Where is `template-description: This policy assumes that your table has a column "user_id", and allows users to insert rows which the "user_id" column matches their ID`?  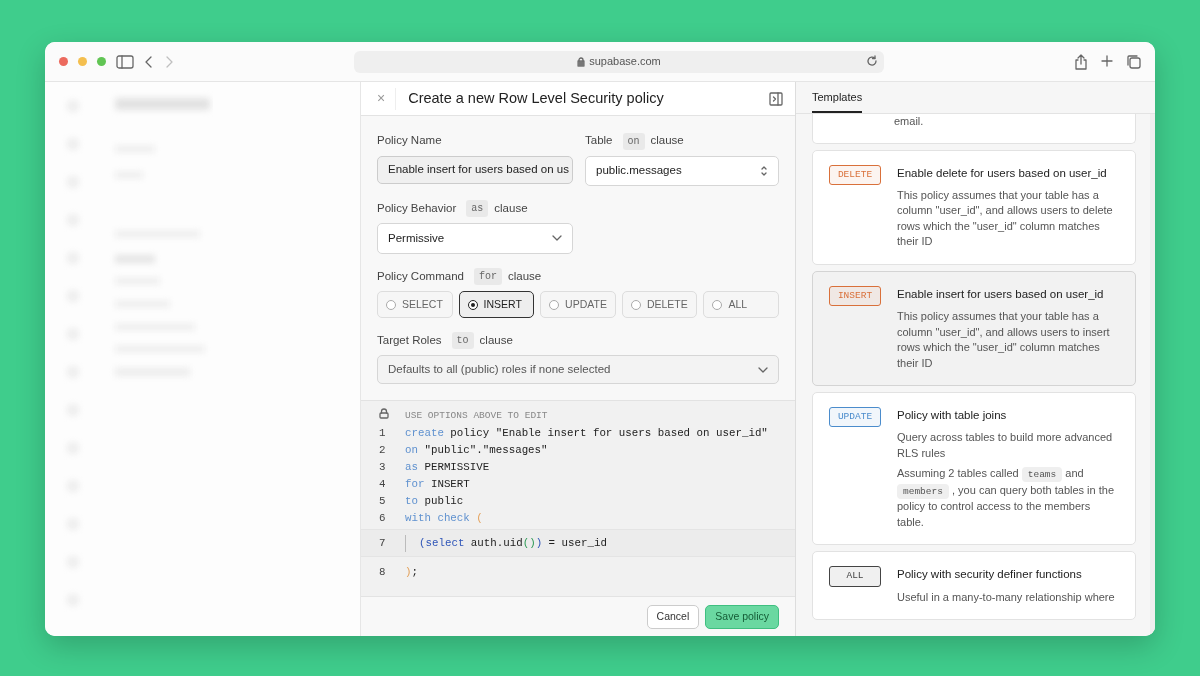 template-description: This policy assumes that your table has a column "user_id", and allows users to insert rows which the "user_id" column matches their ID is located at coordinates (1004, 340).